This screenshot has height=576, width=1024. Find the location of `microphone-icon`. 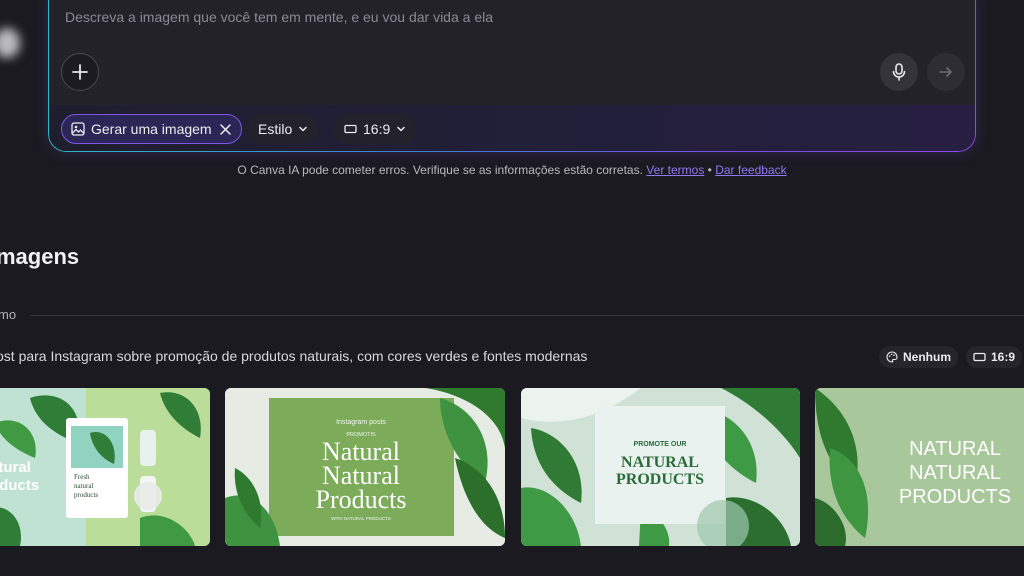

microphone-icon is located at coordinates (899, 72).